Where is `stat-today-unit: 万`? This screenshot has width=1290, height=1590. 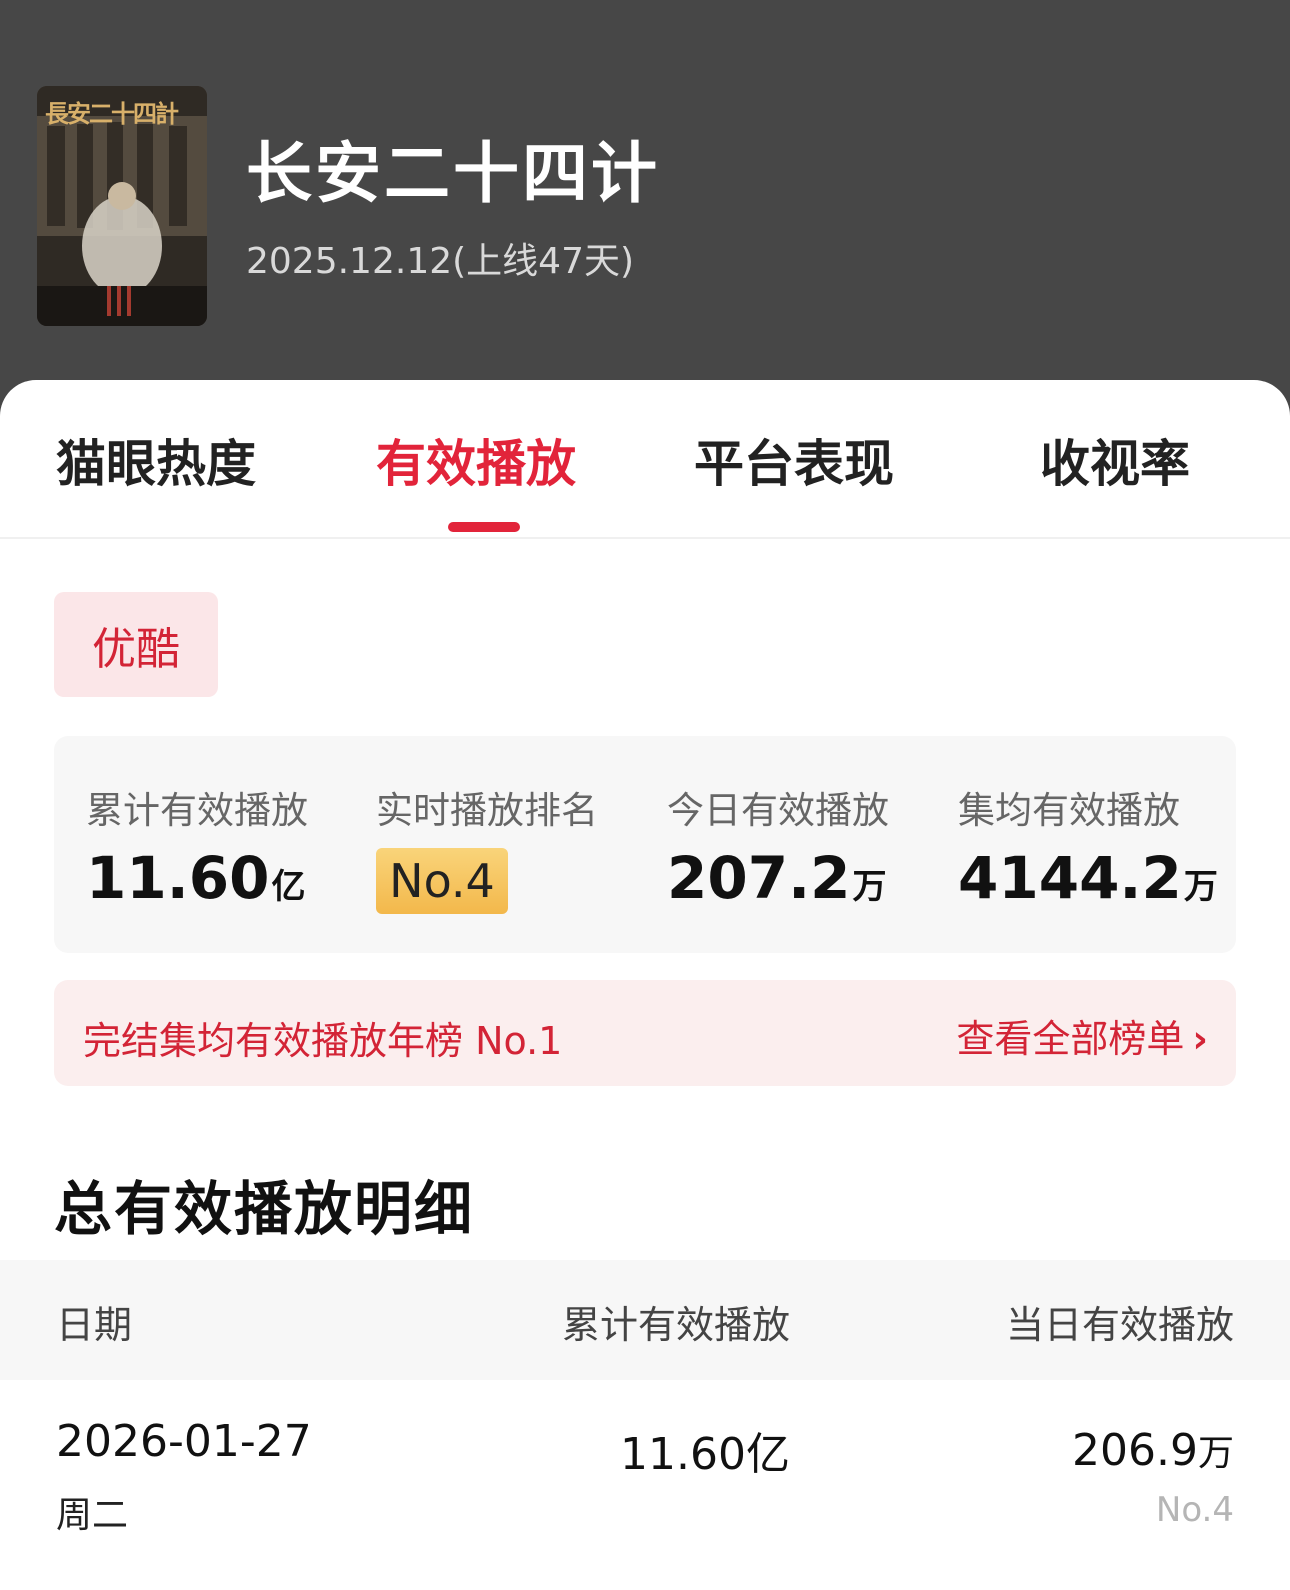
stat-today-unit: 万 is located at coordinates (869, 887).